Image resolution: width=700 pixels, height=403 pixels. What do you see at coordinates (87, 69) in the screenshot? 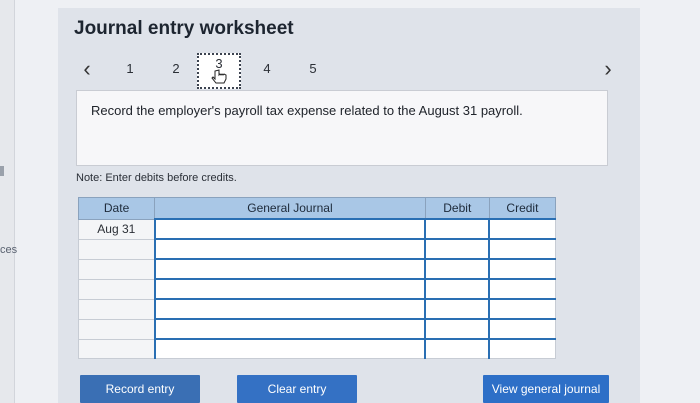
I see `chevron-left-icon: ‹` at bounding box center [87, 69].